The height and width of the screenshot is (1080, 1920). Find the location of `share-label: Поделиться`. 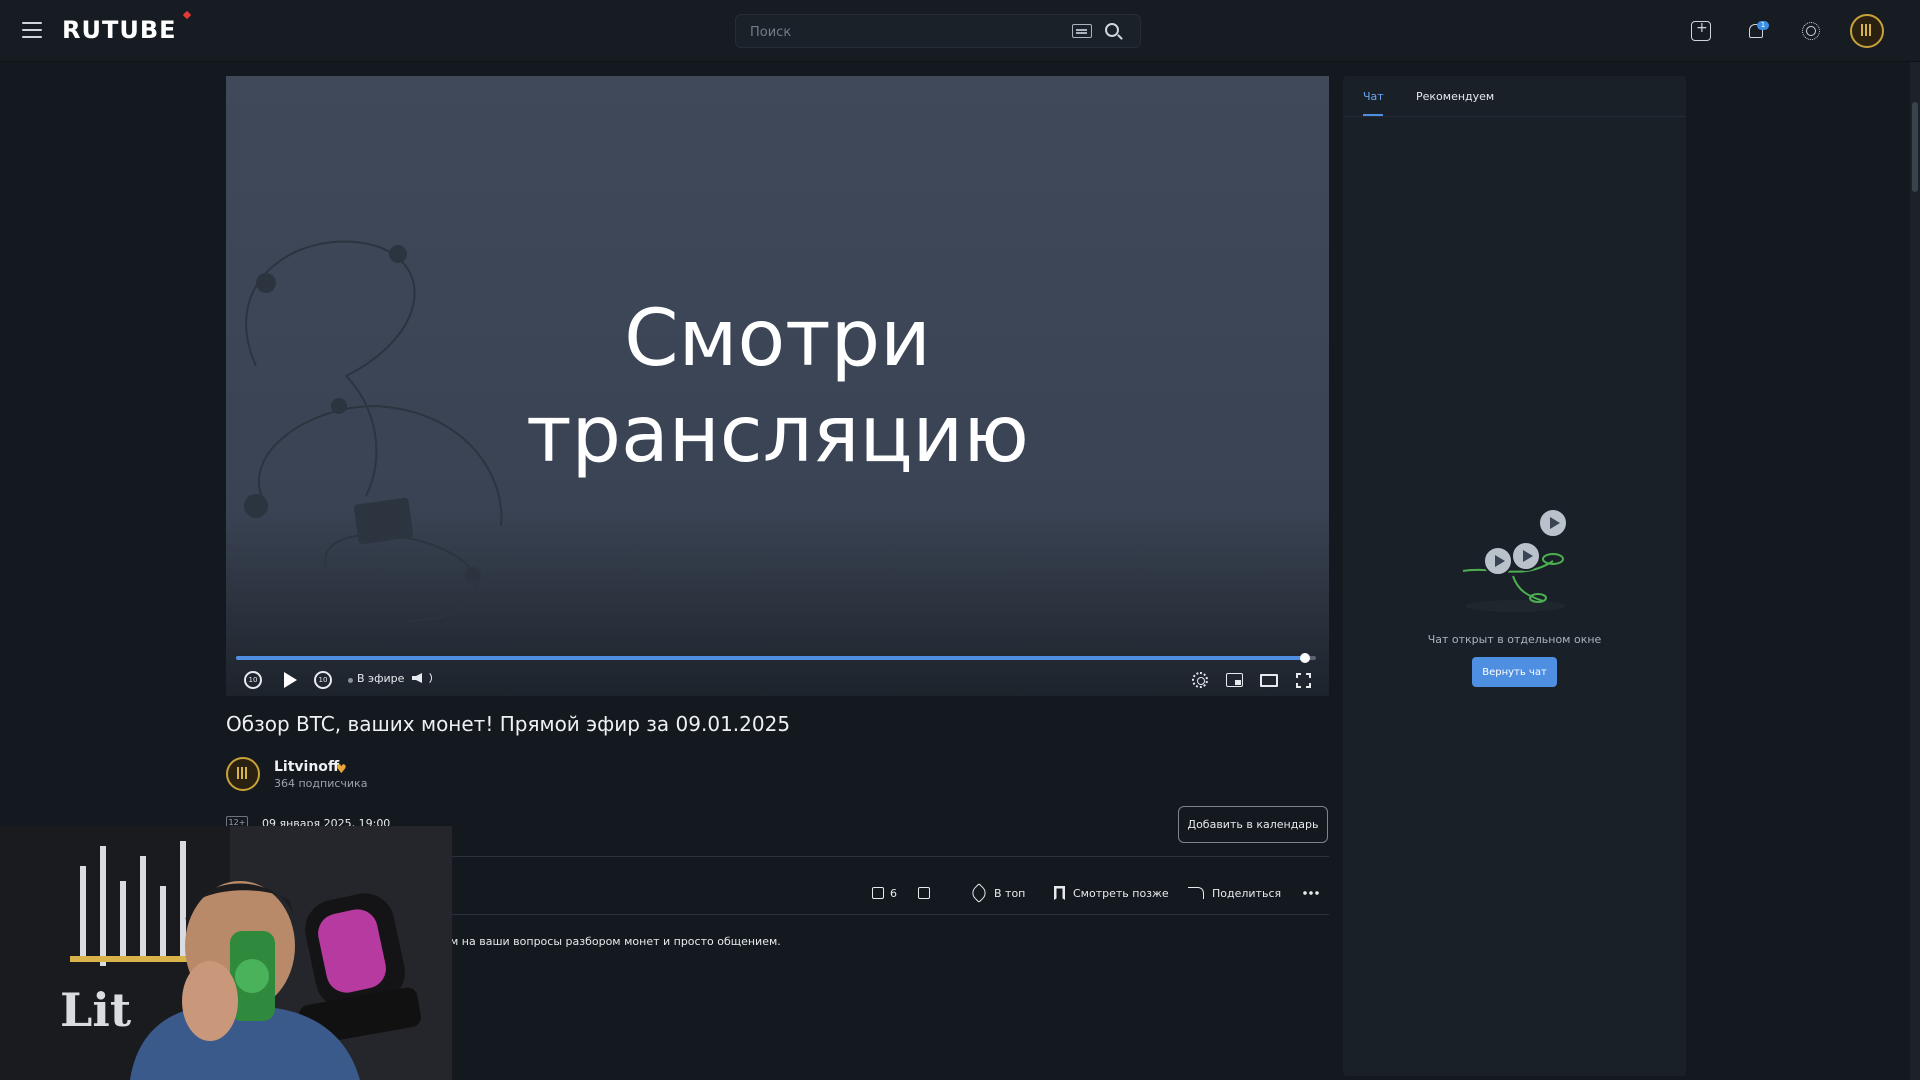

share-label: Поделиться is located at coordinates (1247, 893).